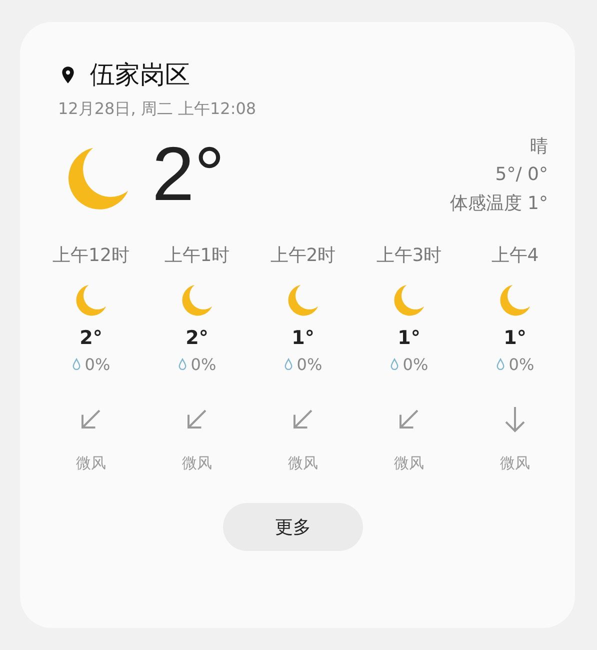  Describe the element at coordinates (188, 174) in the screenshot. I see `current-temperature: 2°` at that location.